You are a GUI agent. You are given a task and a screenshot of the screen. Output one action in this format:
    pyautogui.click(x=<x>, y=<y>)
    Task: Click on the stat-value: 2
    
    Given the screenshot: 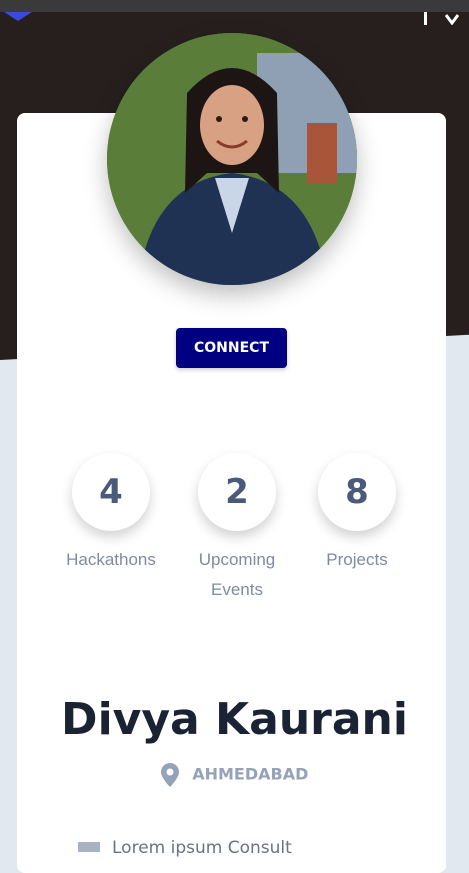 What is the action you would take?
    pyautogui.click(x=237, y=492)
    